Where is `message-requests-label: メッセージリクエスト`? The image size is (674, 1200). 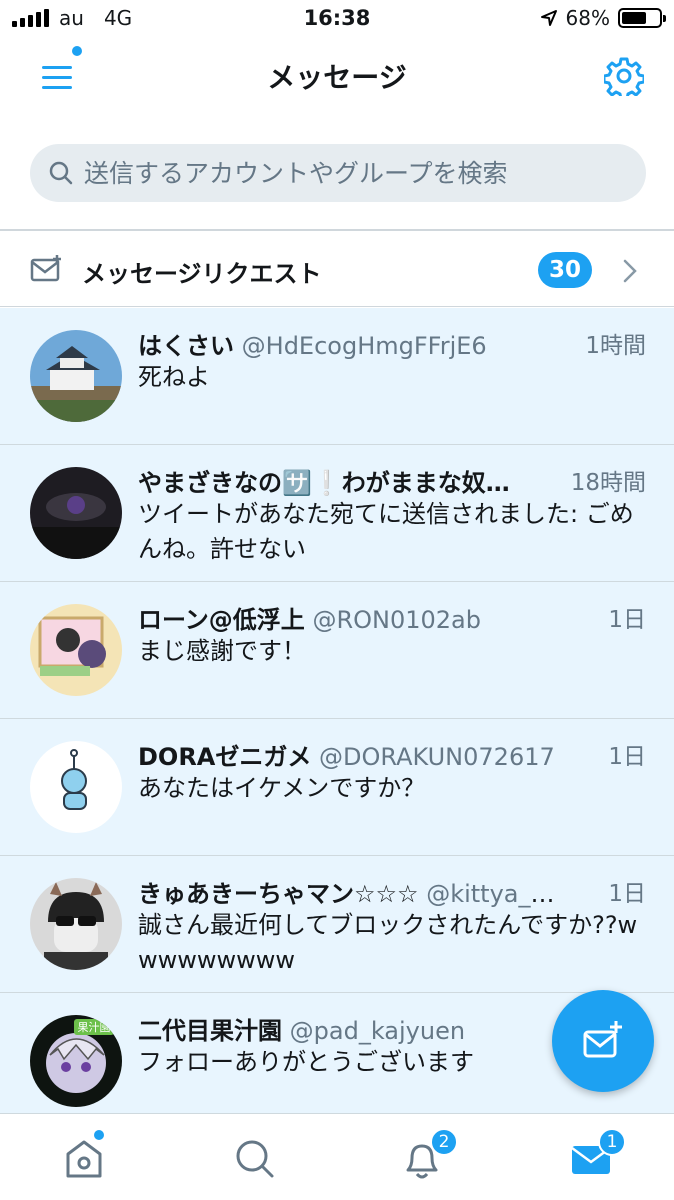
message-requests-label: メッセージリクエスト is located at coordinates (202, 274).